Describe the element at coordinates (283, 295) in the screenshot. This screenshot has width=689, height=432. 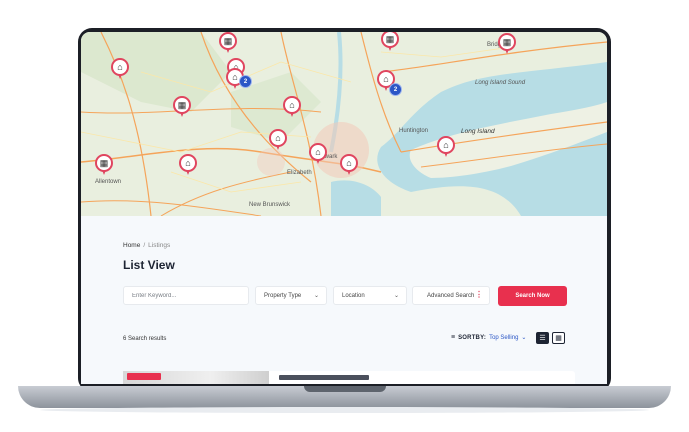
I see `property-type-label: Property Type` at that location.